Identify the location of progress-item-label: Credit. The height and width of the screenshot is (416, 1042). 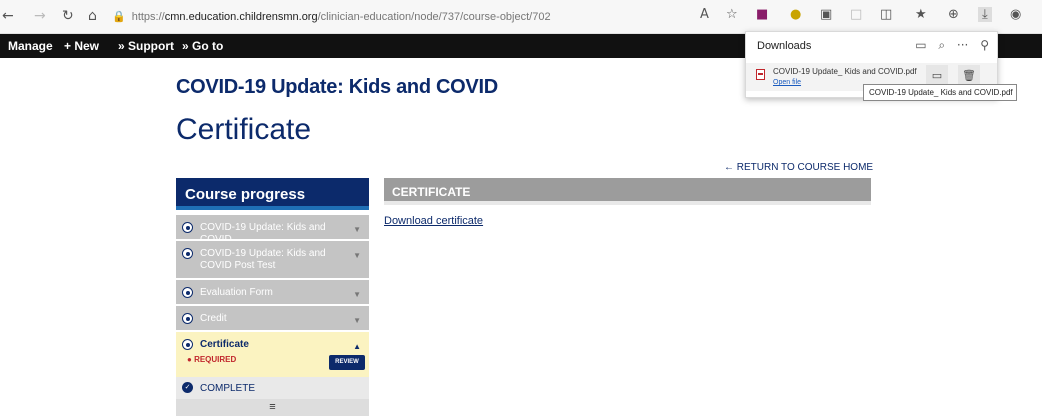
(213, 318).